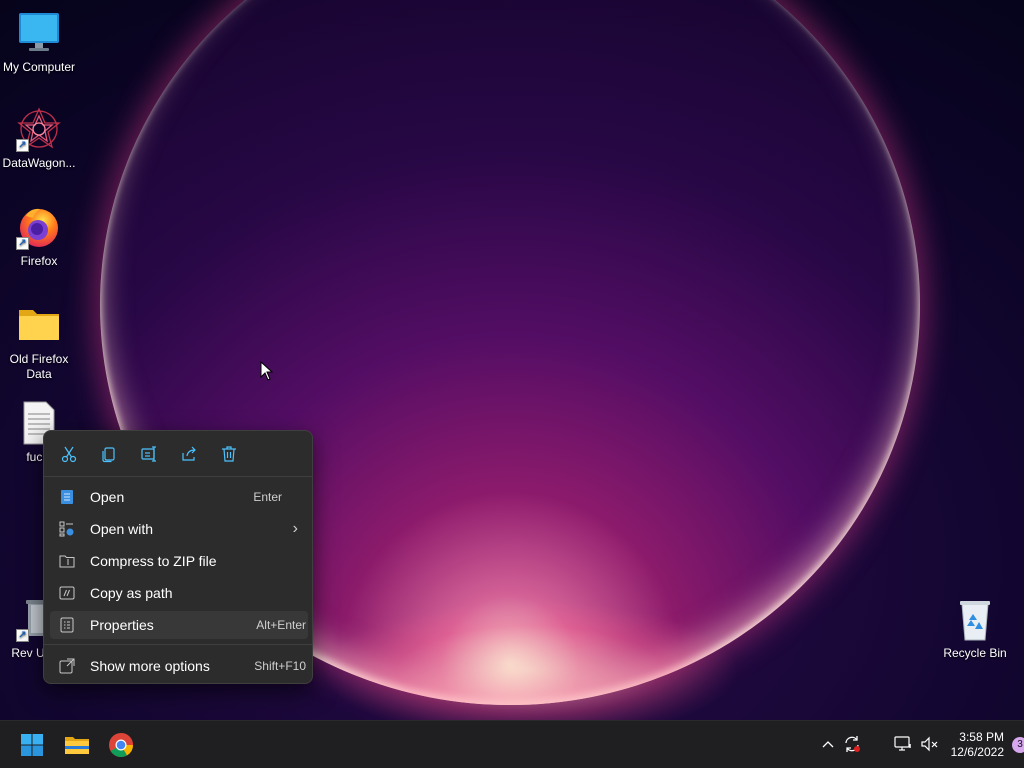 The height and width of the screenshot is (768, 1024). I want to click on recycle-bin-icon, so click(975, 619).